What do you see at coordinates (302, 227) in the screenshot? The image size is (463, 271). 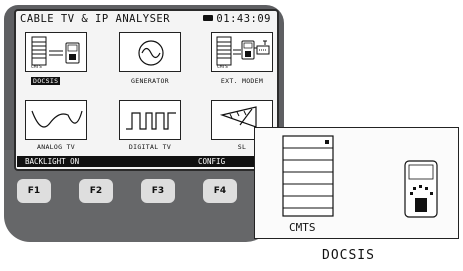 I see `zoom-cmts-label: CMTS` at bounding box center [302, 227].